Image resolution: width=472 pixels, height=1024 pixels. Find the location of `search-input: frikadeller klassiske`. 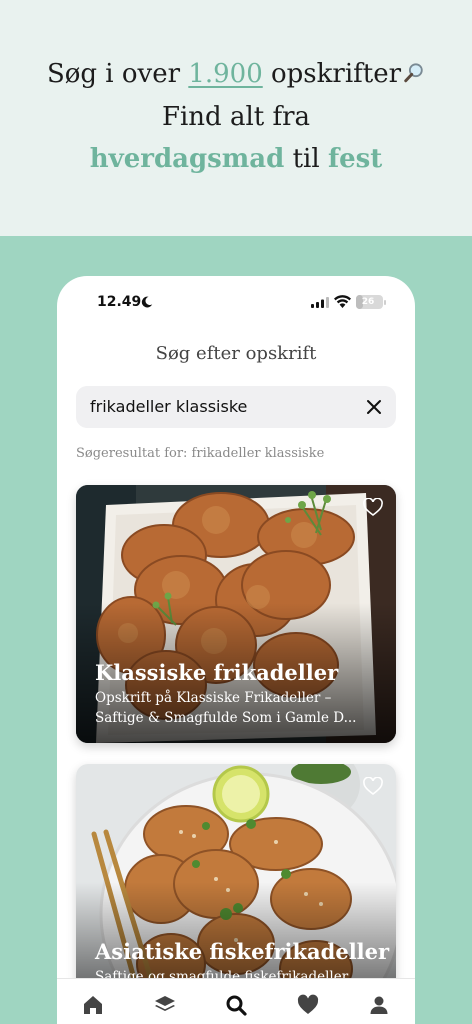

search-input: frikadeller klassiske is located at coordinates (236, 407).